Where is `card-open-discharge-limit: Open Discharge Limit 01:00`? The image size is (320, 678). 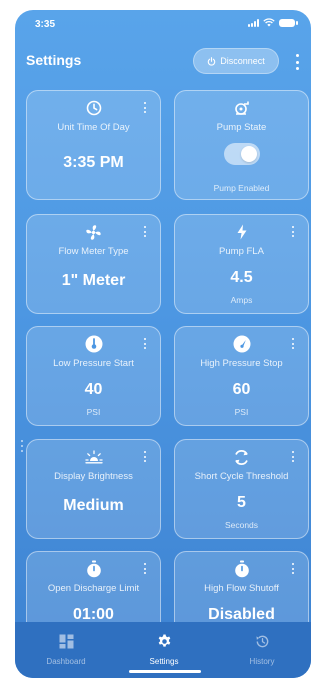 card-open-discharge-limit: Open Discharge Limit 01:00 is located at coordinates (93, 586).